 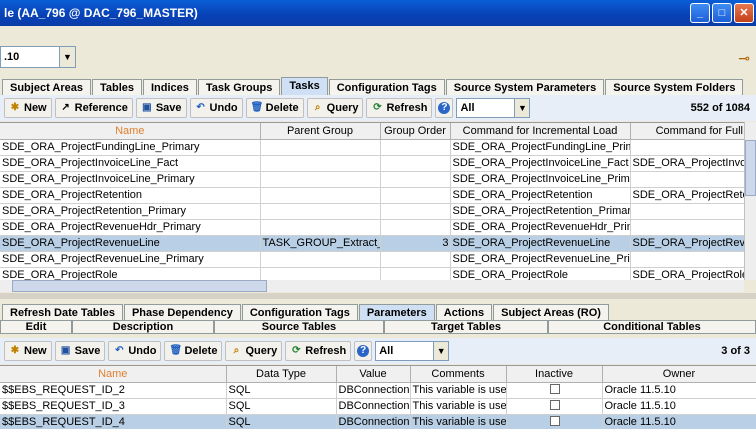 What do you see at coordinates (493, 108) in the screenshot?
I see `filter-select: All ▼` at bounding box center [493, 108].